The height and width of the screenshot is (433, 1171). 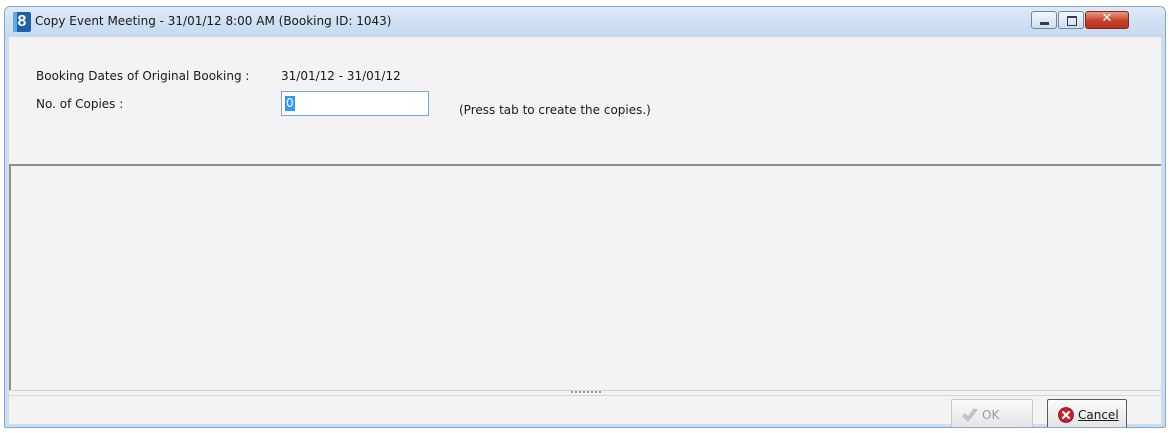 I want to click on copies-input-value: 0, so click(x=290, y=103).